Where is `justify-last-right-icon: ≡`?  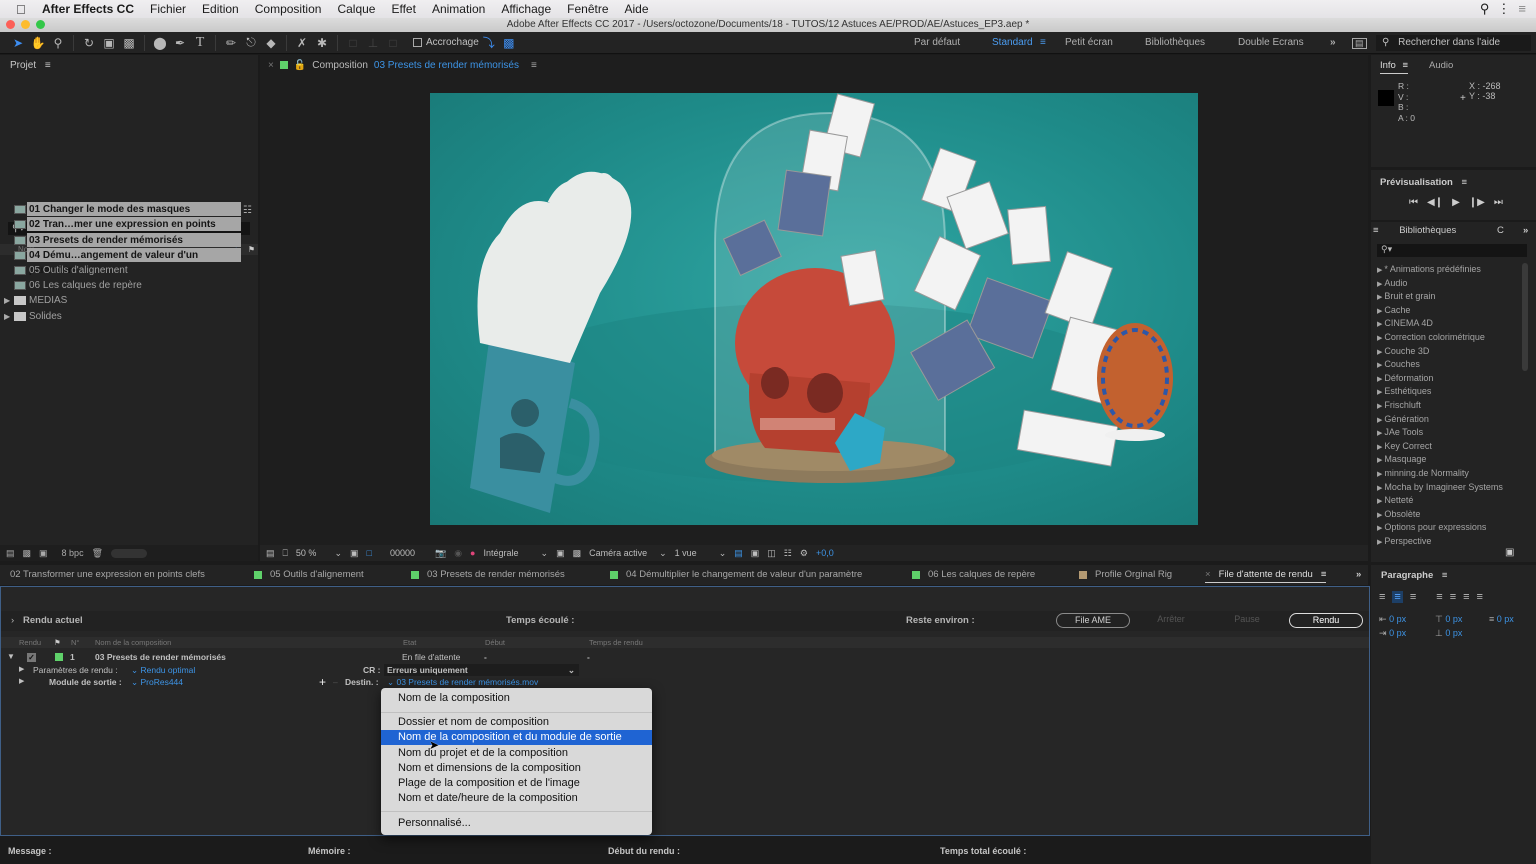 justify-last-right-icon: ≡ is located at coordinates (1466, 597).